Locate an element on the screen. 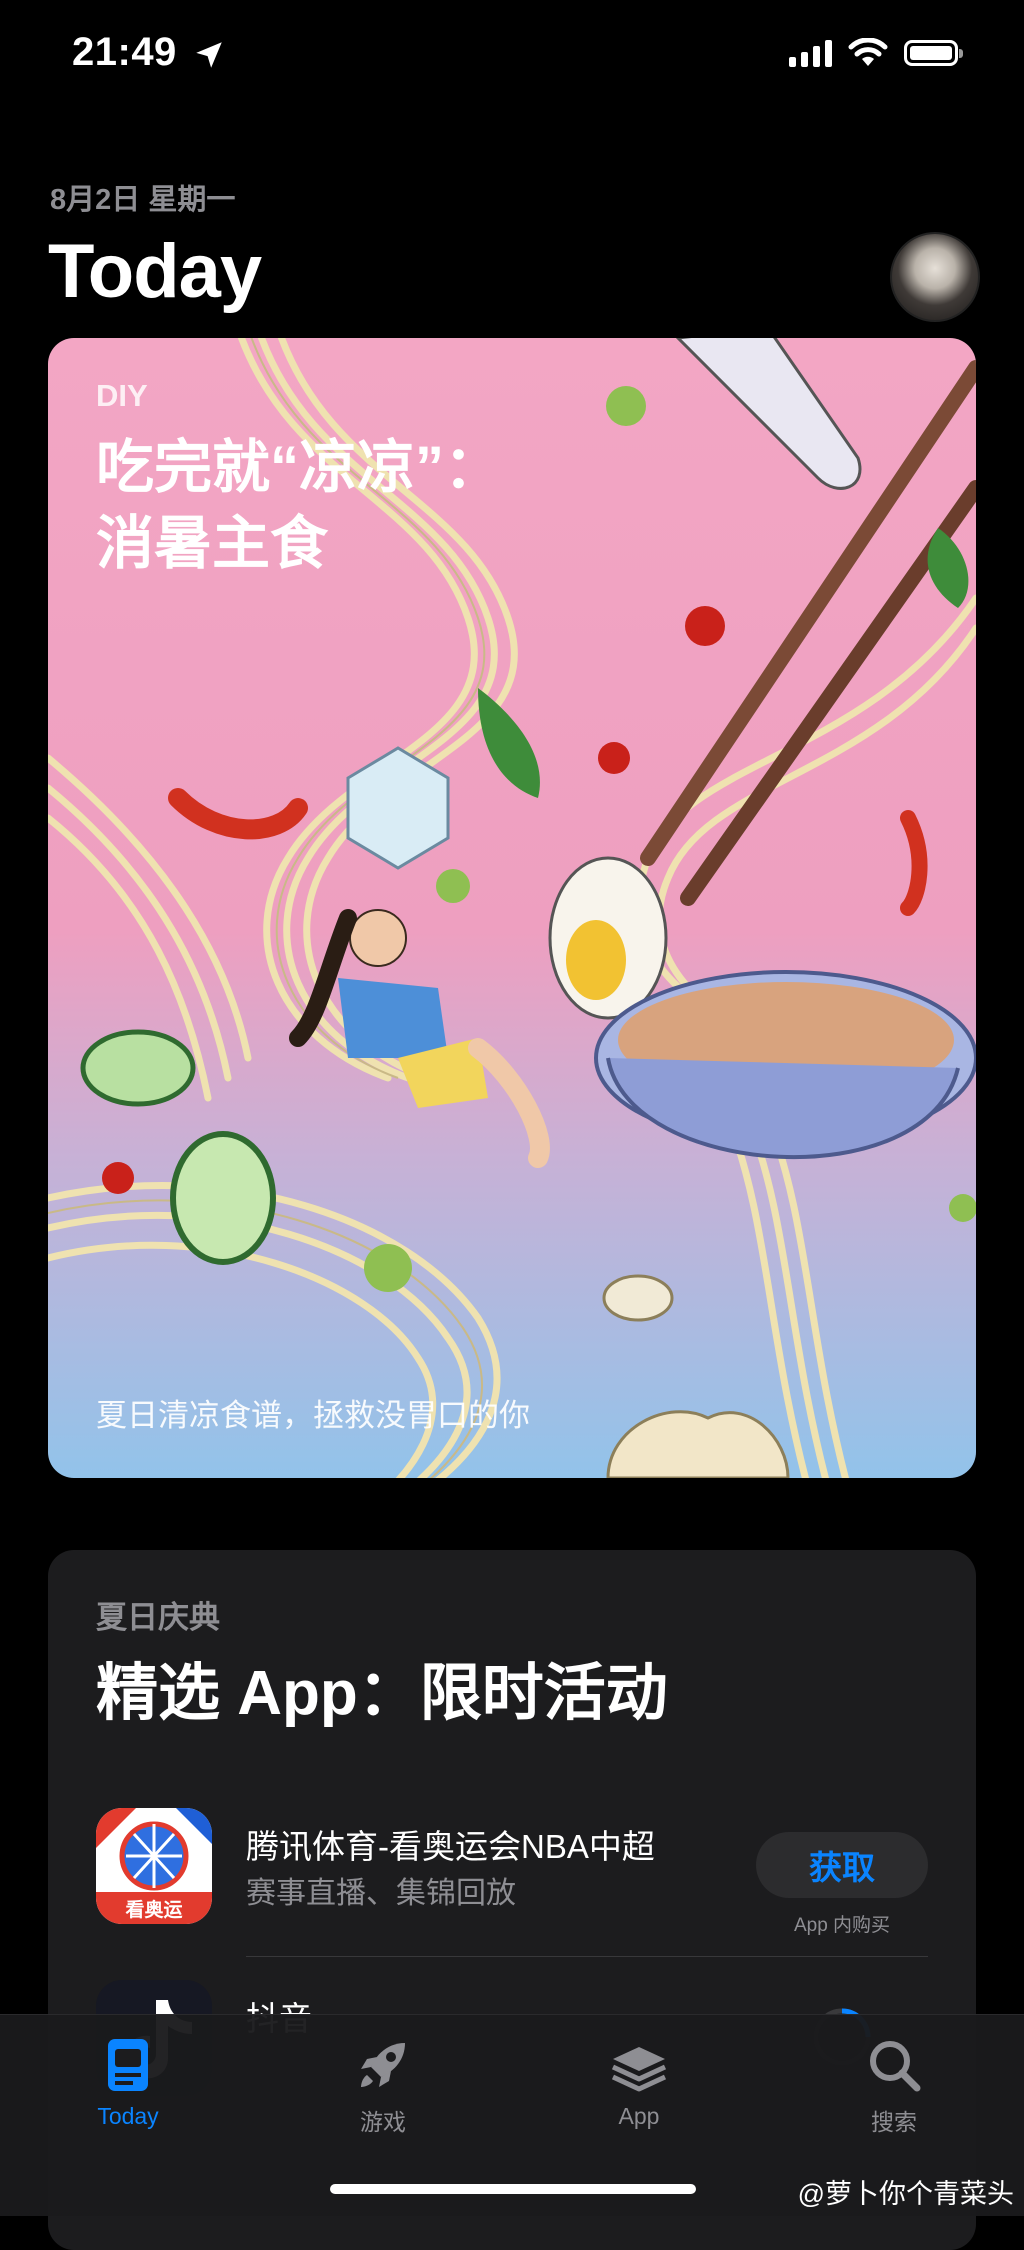 The height and width of the screenshot is (2250, 1024). app-description: 赛事直播、集锦回放 is located at coordinates (381, 1893).